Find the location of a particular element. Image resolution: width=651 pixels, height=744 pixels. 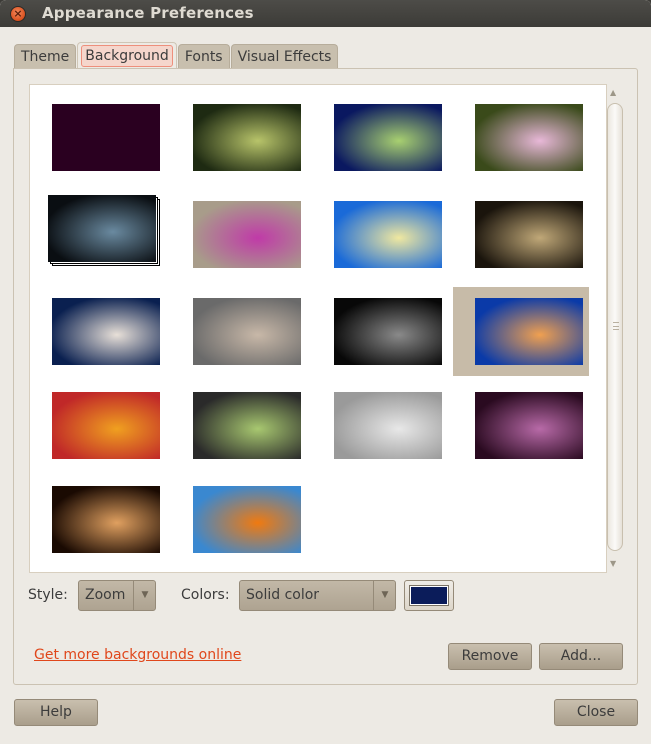

colors-combo: Solid color ▼ is located at coordinates (317, 595).